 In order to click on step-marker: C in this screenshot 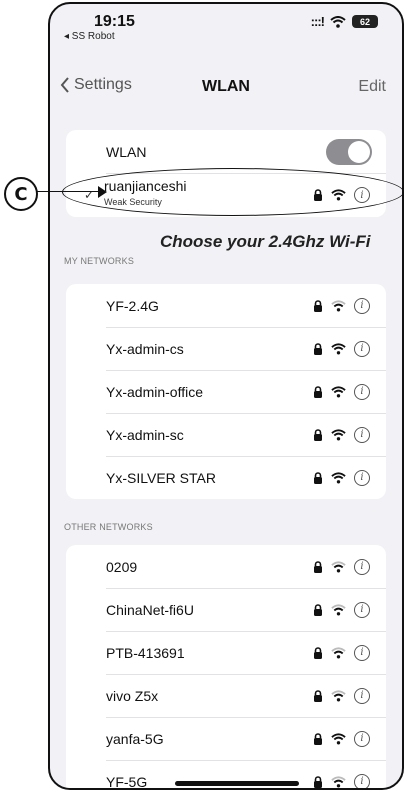, I will do `click(21, 194)`.